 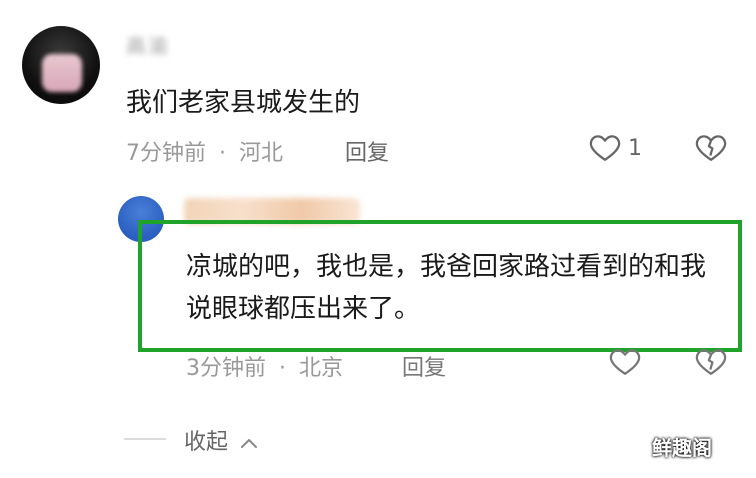 I want to click on reply-location: 北京, so click(x=321, y=368).